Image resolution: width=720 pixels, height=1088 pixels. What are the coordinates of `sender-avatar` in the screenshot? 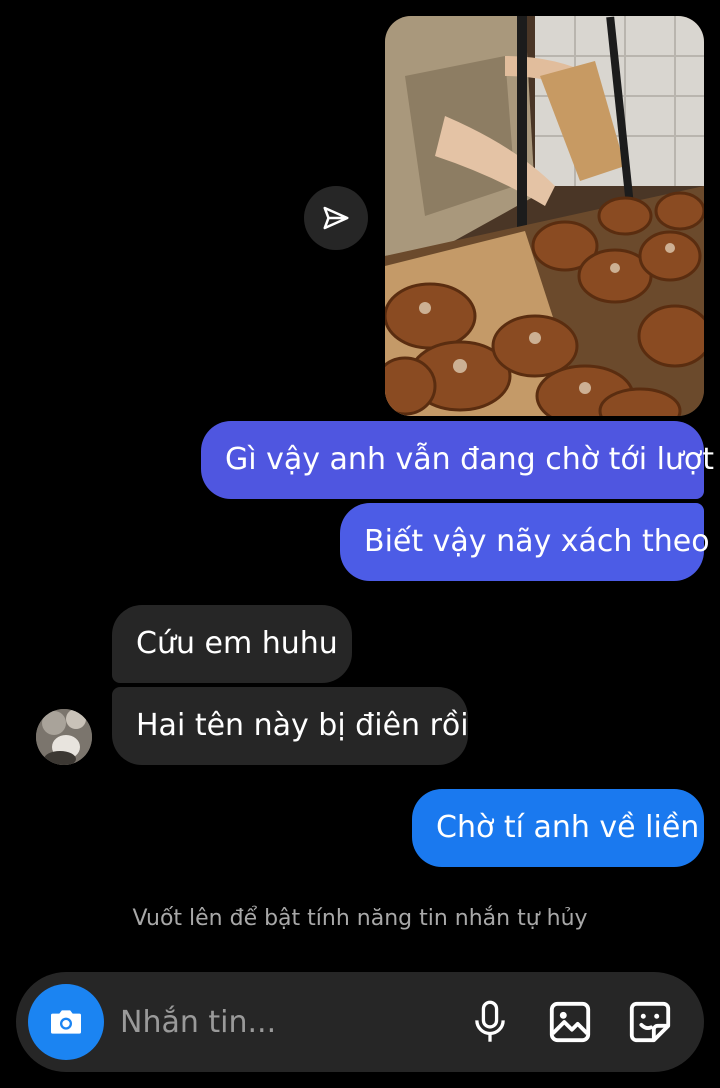 It's located at (64, 737).